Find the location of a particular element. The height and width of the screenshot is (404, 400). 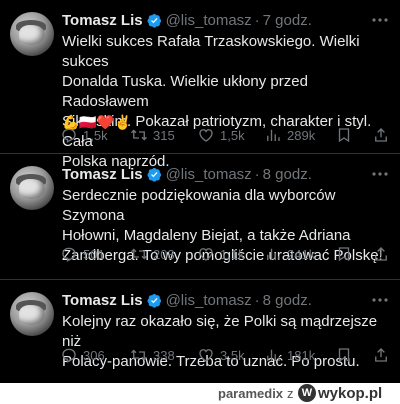

reply-button: 1,5k is located at coordinates (84, 135).